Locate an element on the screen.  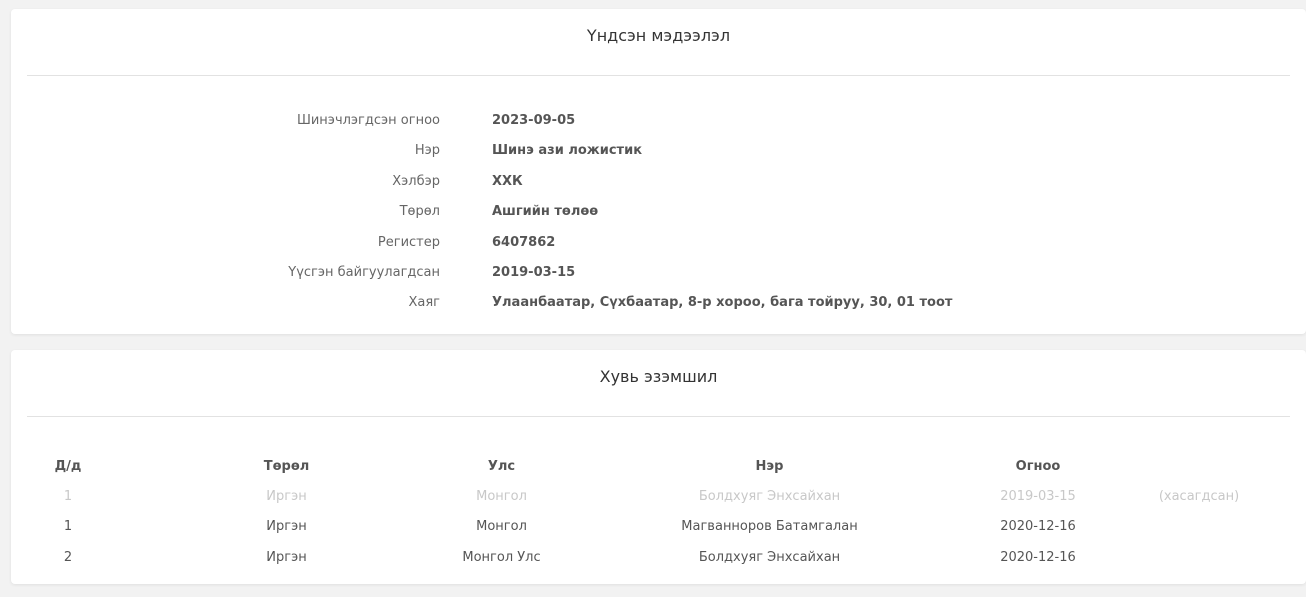
info-row-form: Хэлбэр ХХК is located at coordinates (658, 187).